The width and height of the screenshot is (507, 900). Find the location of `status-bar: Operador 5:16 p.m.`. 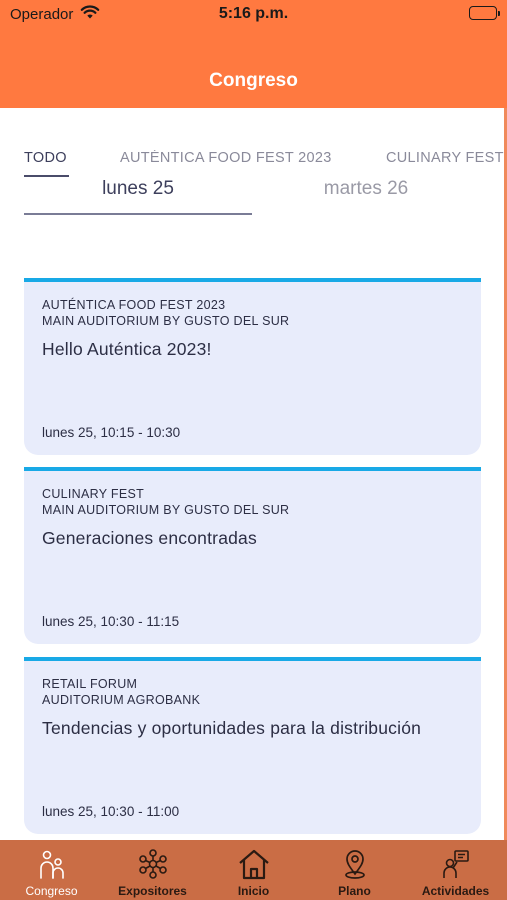

status-bar: Operador 5:16 p.m. is located at coordinates (253, 15).